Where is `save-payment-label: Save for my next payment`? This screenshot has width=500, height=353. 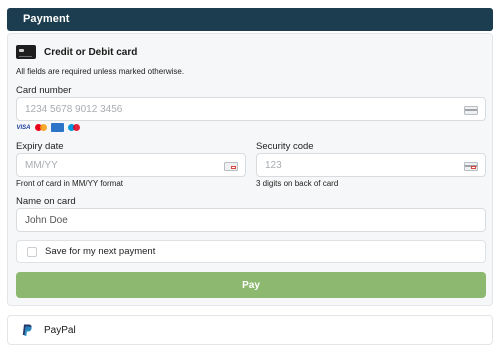 save-payment-label: Save for my next payment is located at coordinates (100, 251).